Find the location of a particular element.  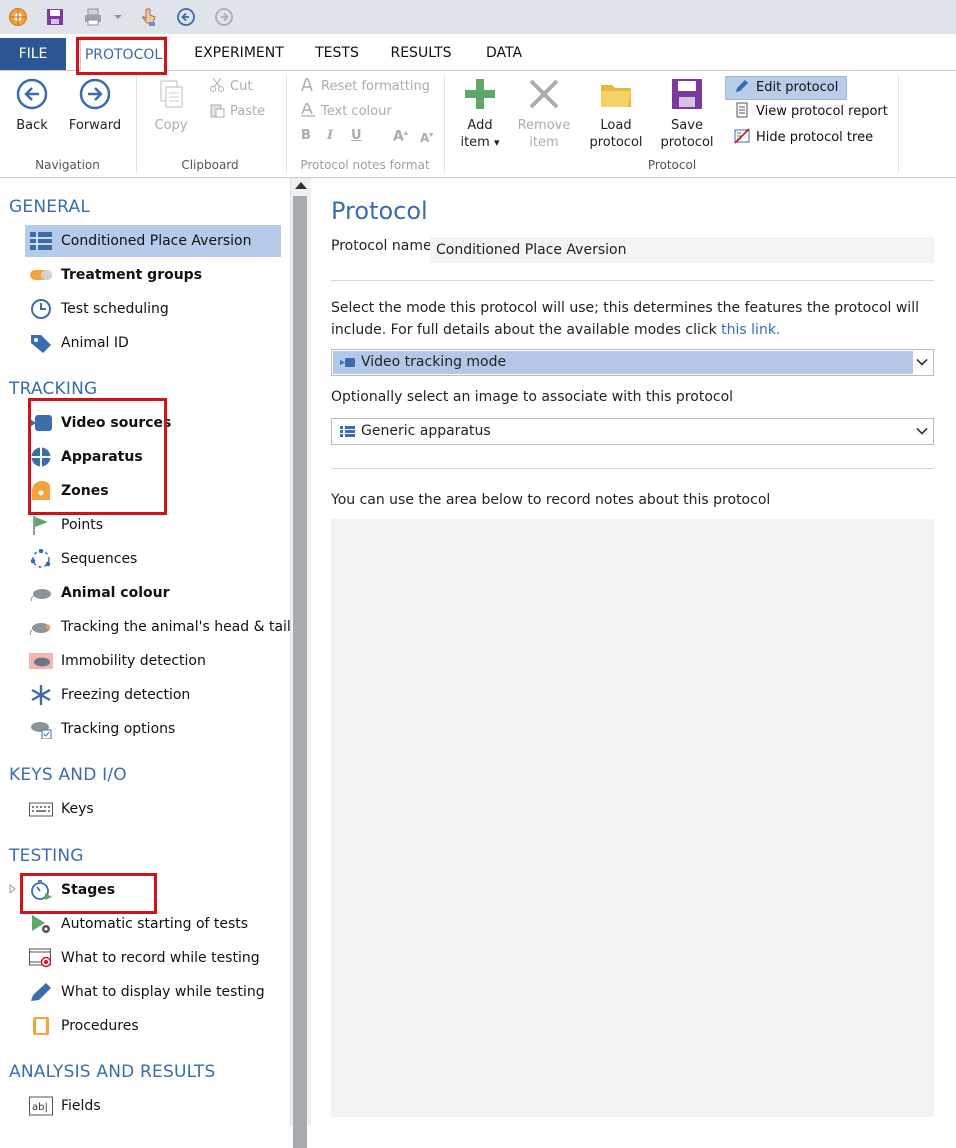

tree-item-keys: Keys is located at coordinates (153, 809).